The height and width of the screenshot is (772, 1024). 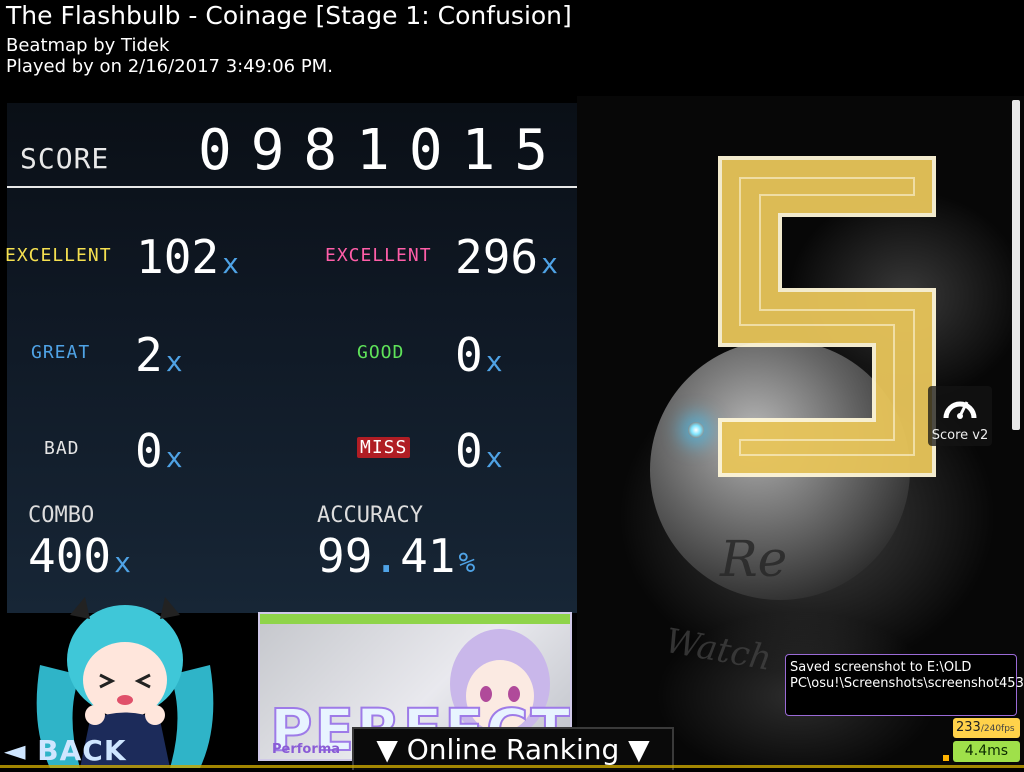 I want to click on latency-indicator, so click(x=946, y=758).